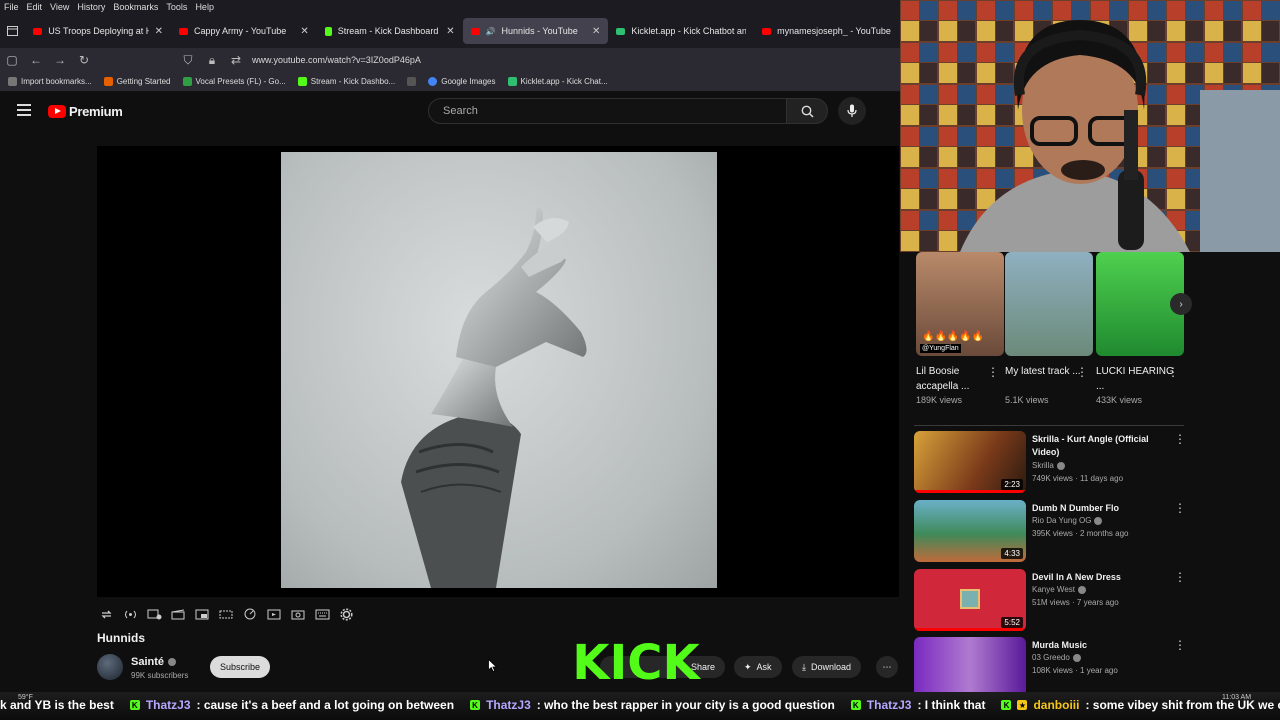 This screenshot has width=1280, height=720. What do you see at coordinates (154, 614) in the screenshot?
I see `playlist-icon` at bounding box center [154, 614].